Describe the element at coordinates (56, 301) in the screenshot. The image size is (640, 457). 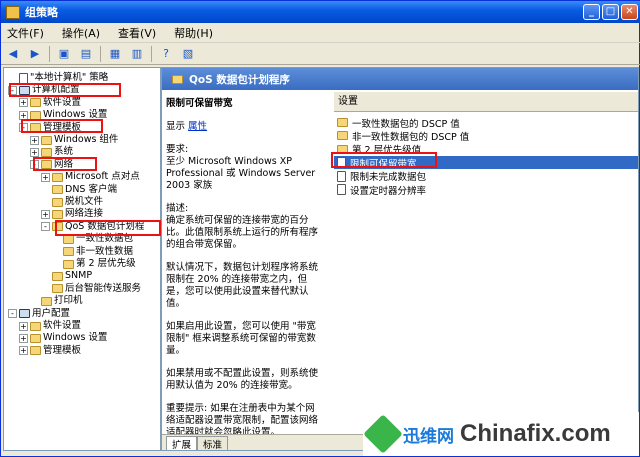
I see `tree-item: 打印机` at that location.